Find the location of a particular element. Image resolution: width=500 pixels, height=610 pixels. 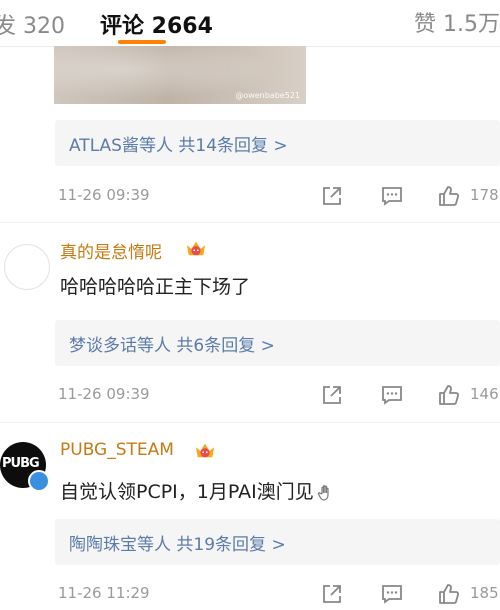

comment-text: 自觉认领PCPI，1月PAI澳门见 is located at coordinates (198, 490).